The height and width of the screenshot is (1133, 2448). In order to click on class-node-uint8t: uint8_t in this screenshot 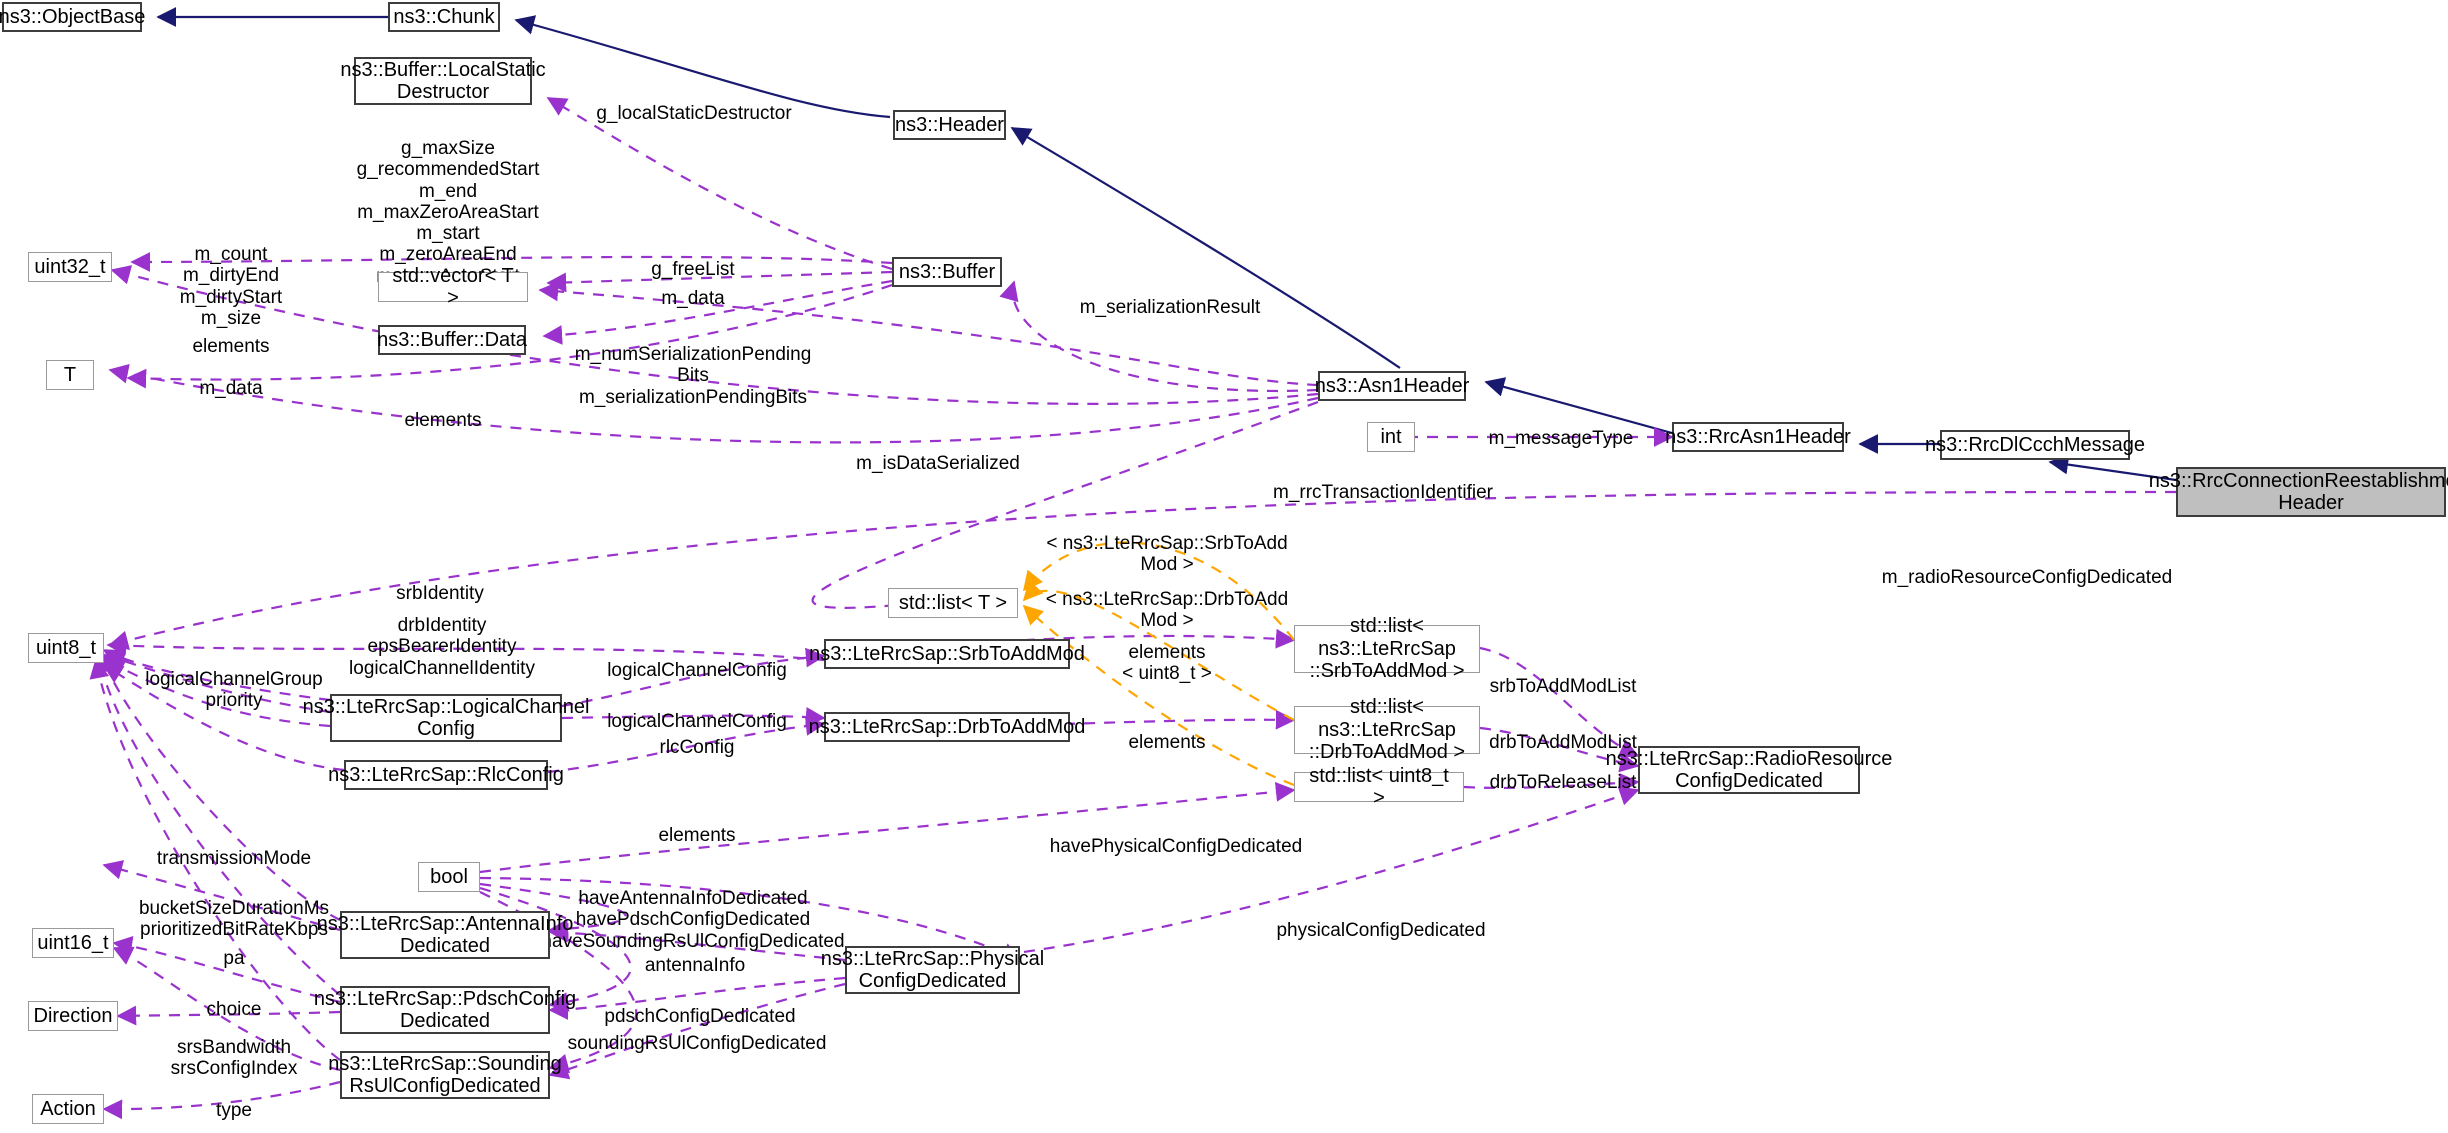, I will do `click(66, 648)`.